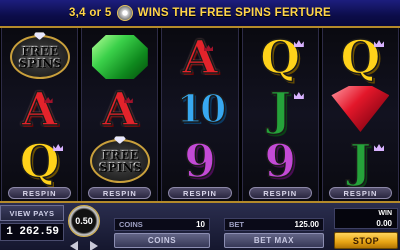 Image resolution: width=400 pixels, height=250 pixels. Describe the element at coordinates (366, 240) in the screenshot. I see `stop-button: STOP` at that location.